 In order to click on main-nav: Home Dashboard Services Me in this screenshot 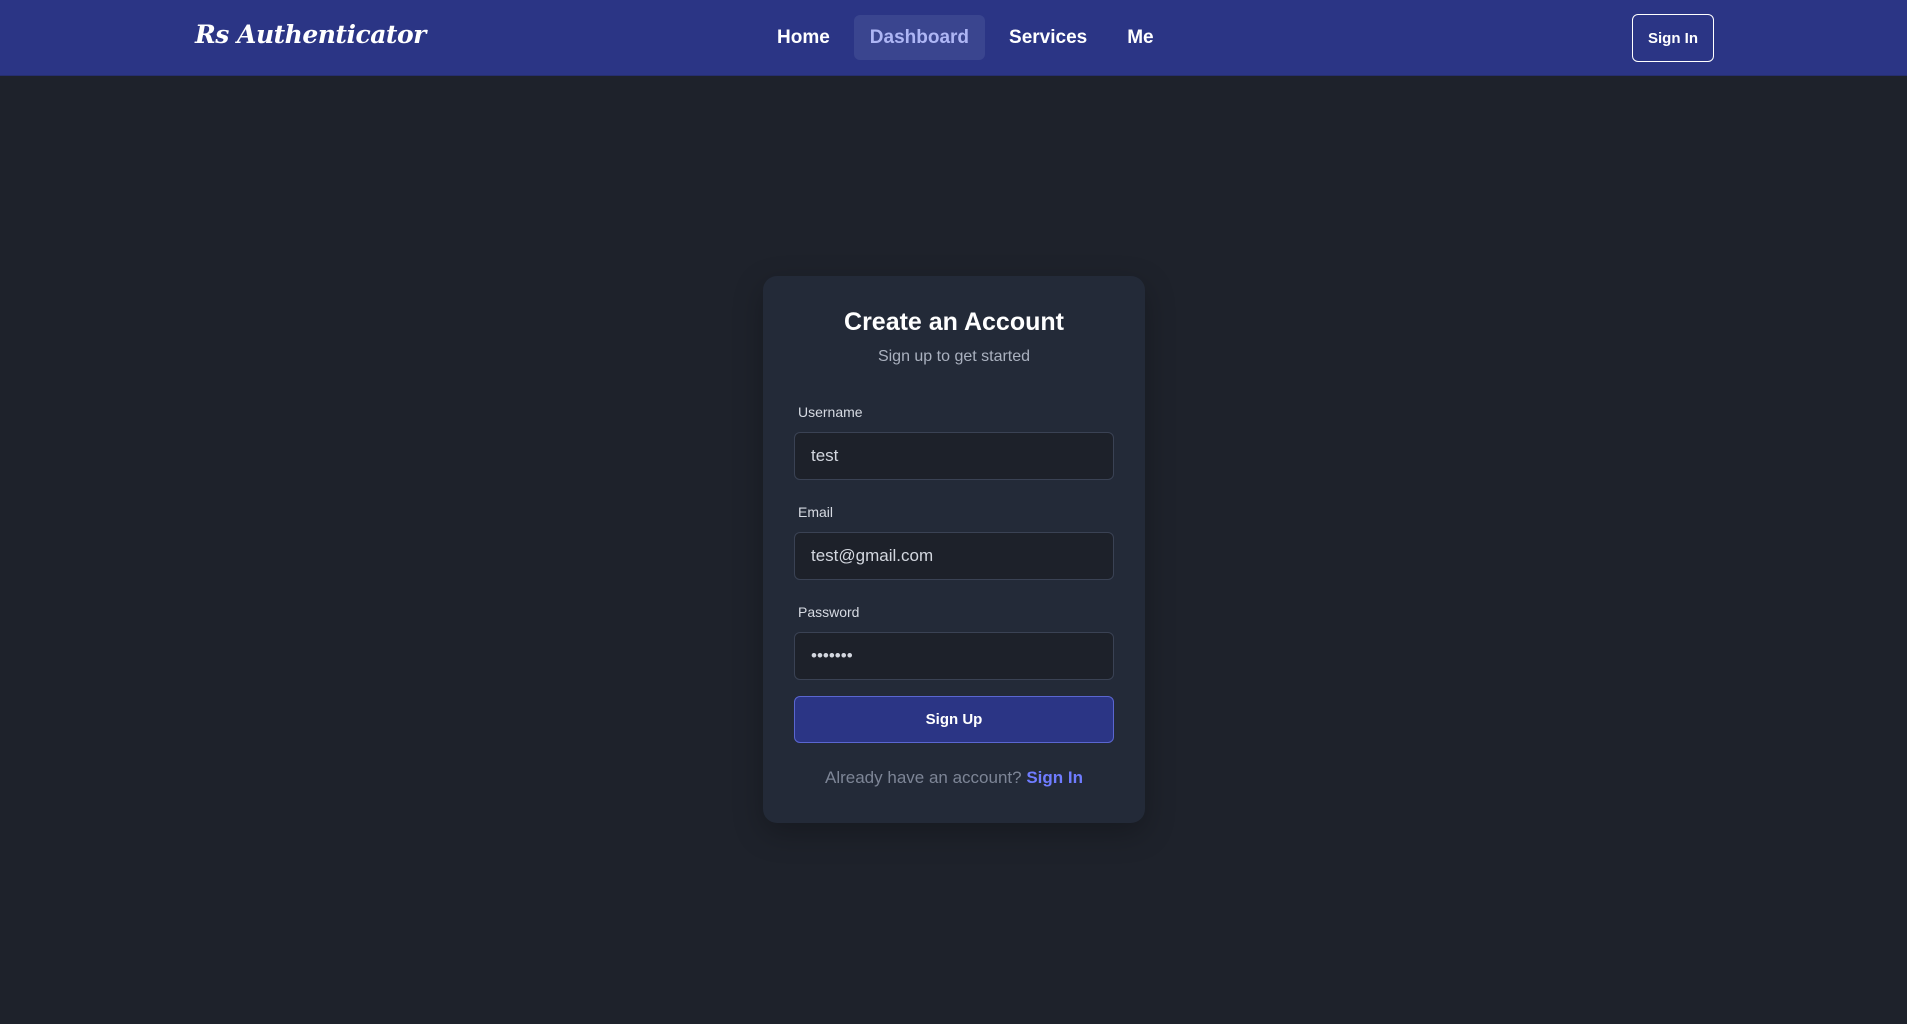, I will do `click(965, 37)`.